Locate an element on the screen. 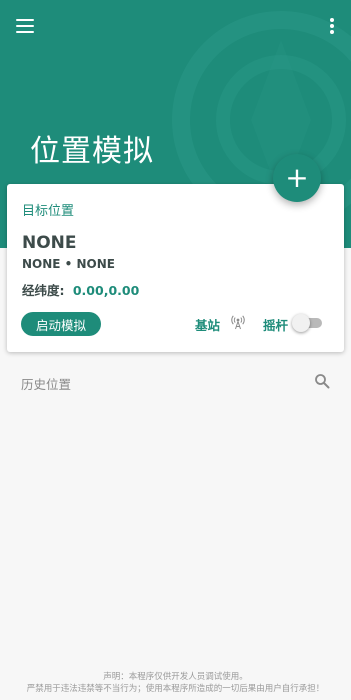  toggle-thumb is located at coordinates (301, 323).